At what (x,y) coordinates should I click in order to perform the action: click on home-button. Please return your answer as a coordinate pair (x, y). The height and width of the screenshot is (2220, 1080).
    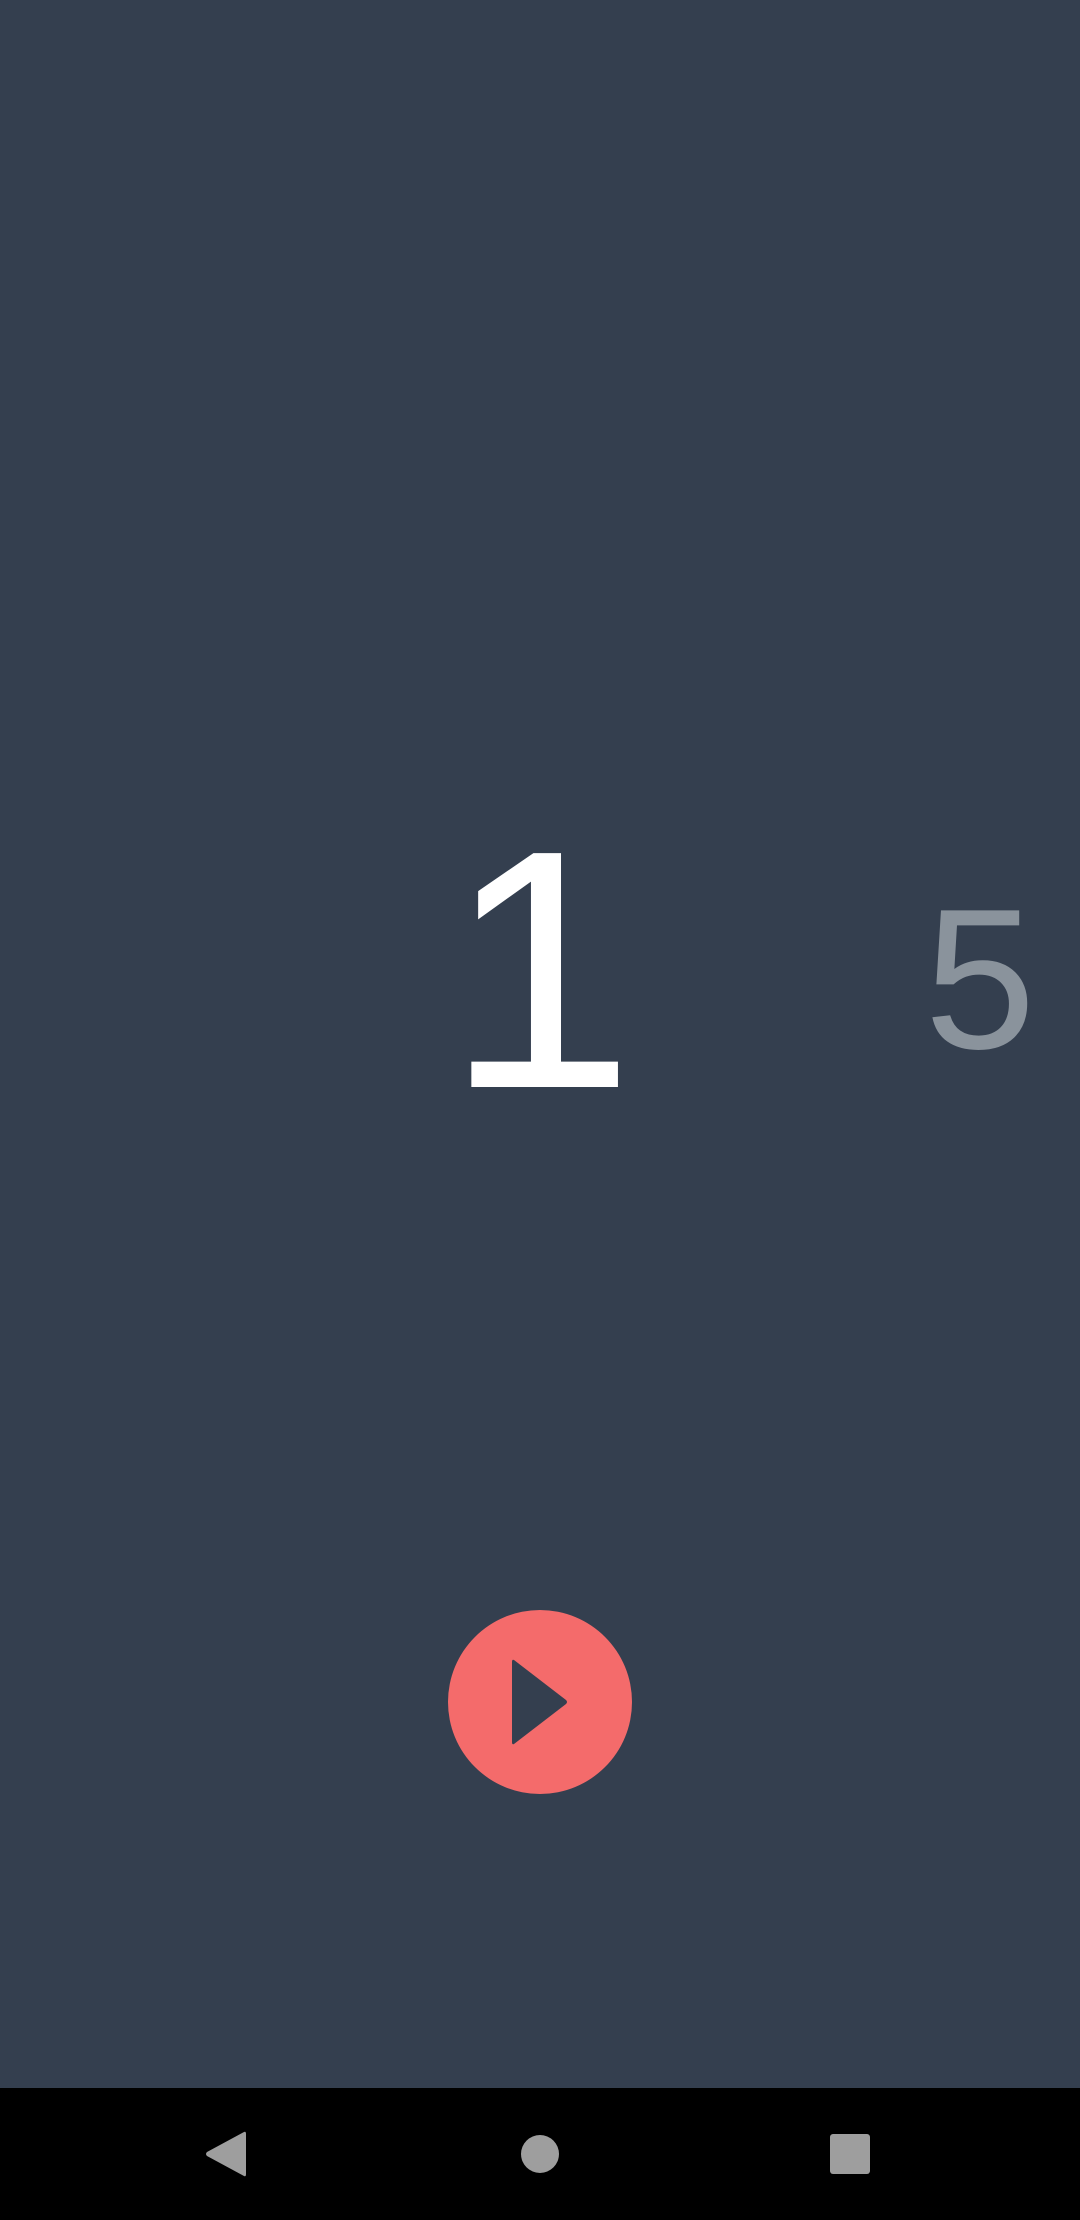
    Looking at the image, I should click on (540, 2154).